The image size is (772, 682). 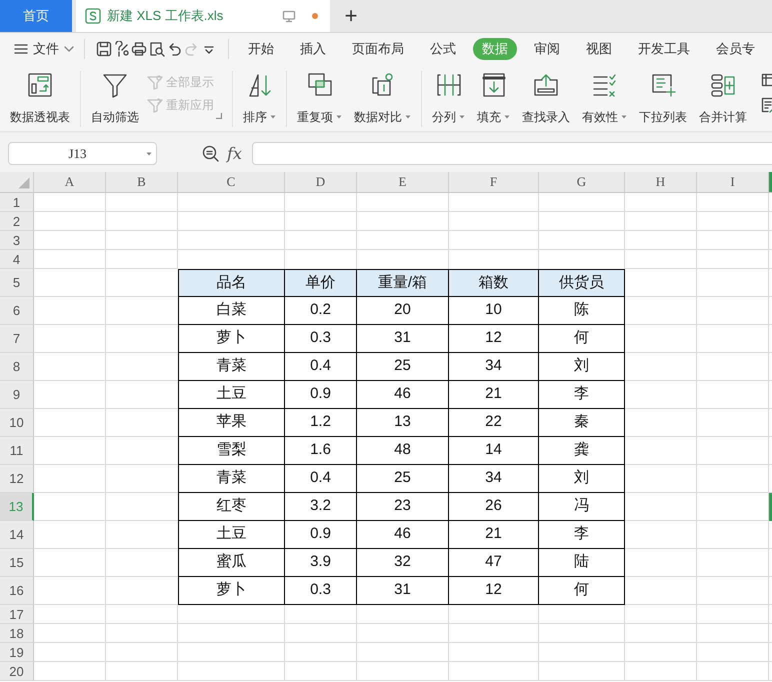 I want to click on row-header: 1, so click(x=17, y=202).